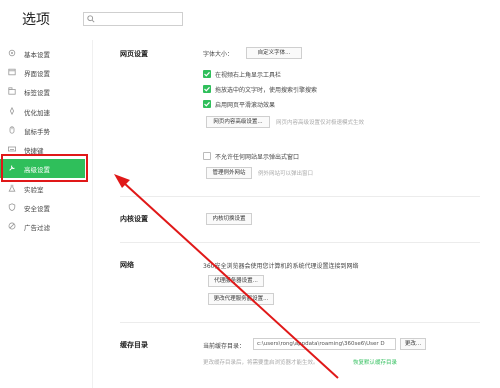 This screenshot has width=500, height=388. What do you see at coordinates (12, 111) in the screenshot?
I see `rocket-icon` at bounding box center [12, 111].